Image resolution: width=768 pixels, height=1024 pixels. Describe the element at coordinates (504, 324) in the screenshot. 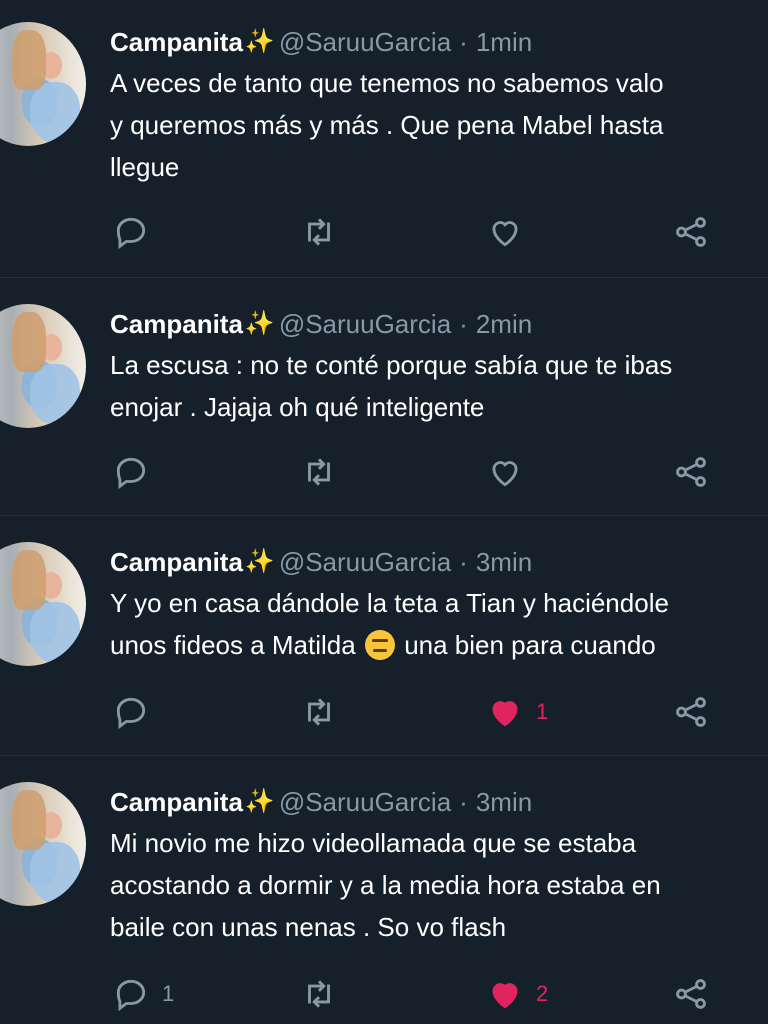

I see `timestamp: 2min` at that location.